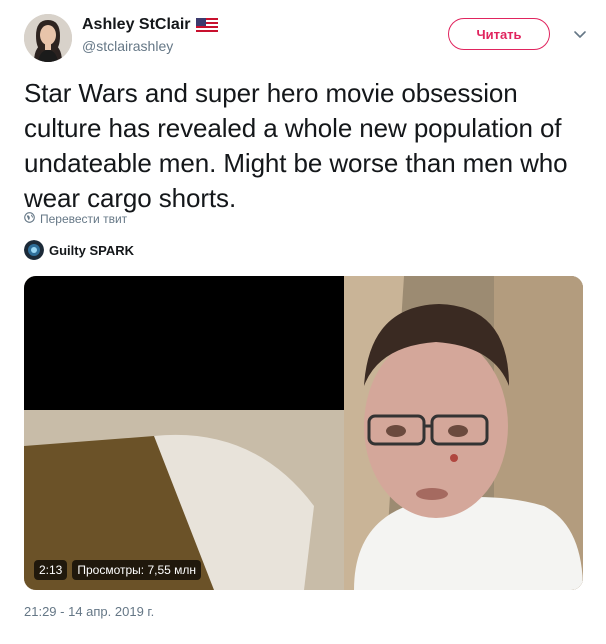 The height and width of the screenshot is (644, 606). What do you see at coordinates (137, 570) in the screenshot?
I see `video-views: Просмотры: 7,55 млн` at bounding box center [137, 570].